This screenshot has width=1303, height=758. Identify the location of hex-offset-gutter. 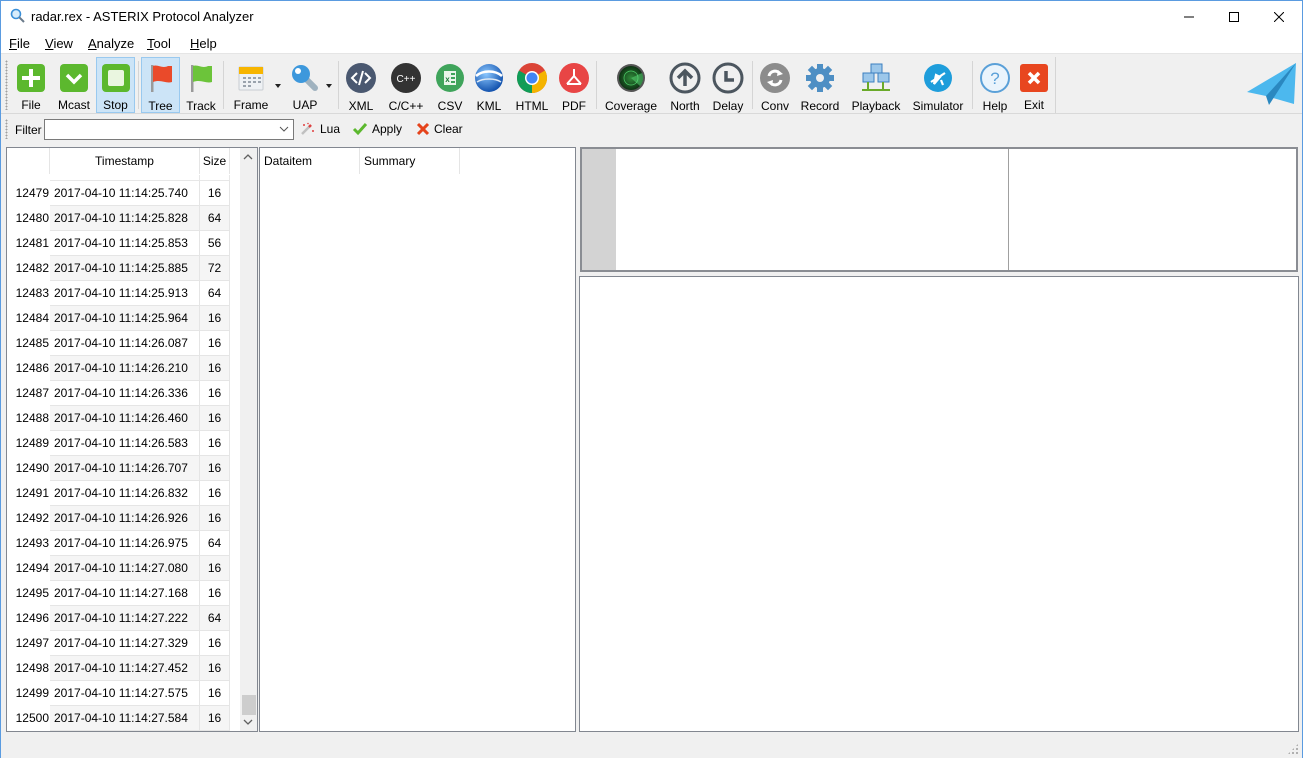
(599, 209).